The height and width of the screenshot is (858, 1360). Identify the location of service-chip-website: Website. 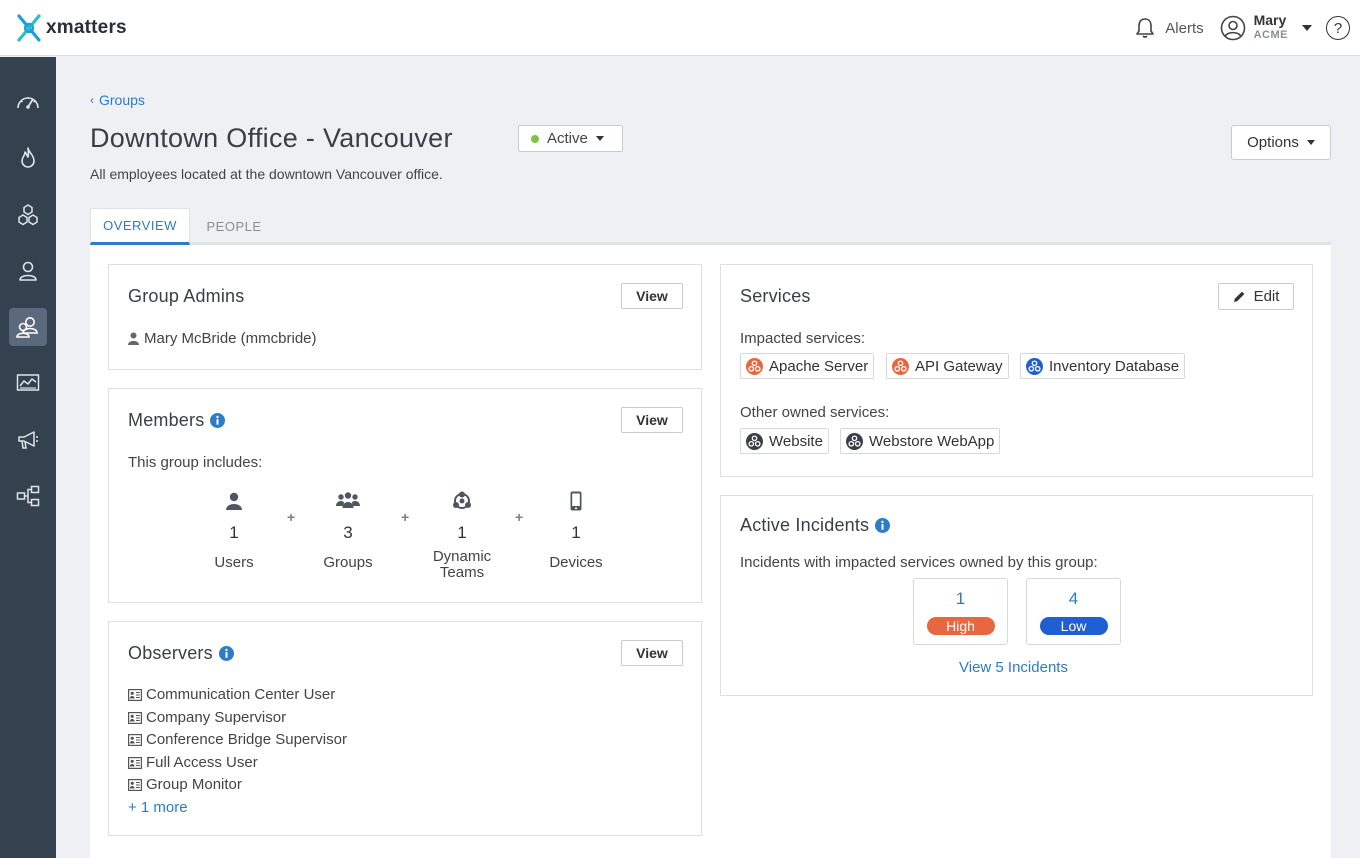
(784, 441).